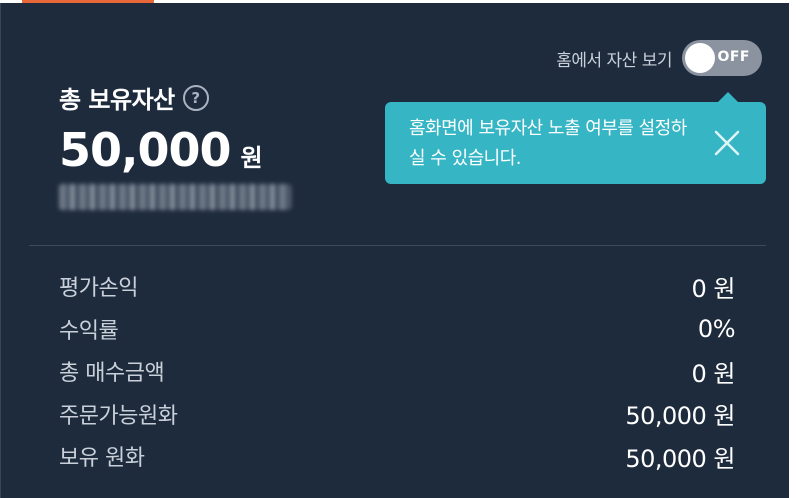  What do you see at coordinates (98, 289) in the screenshot?
I see `row-label: 평가손익` at bounding box center [98, 289].